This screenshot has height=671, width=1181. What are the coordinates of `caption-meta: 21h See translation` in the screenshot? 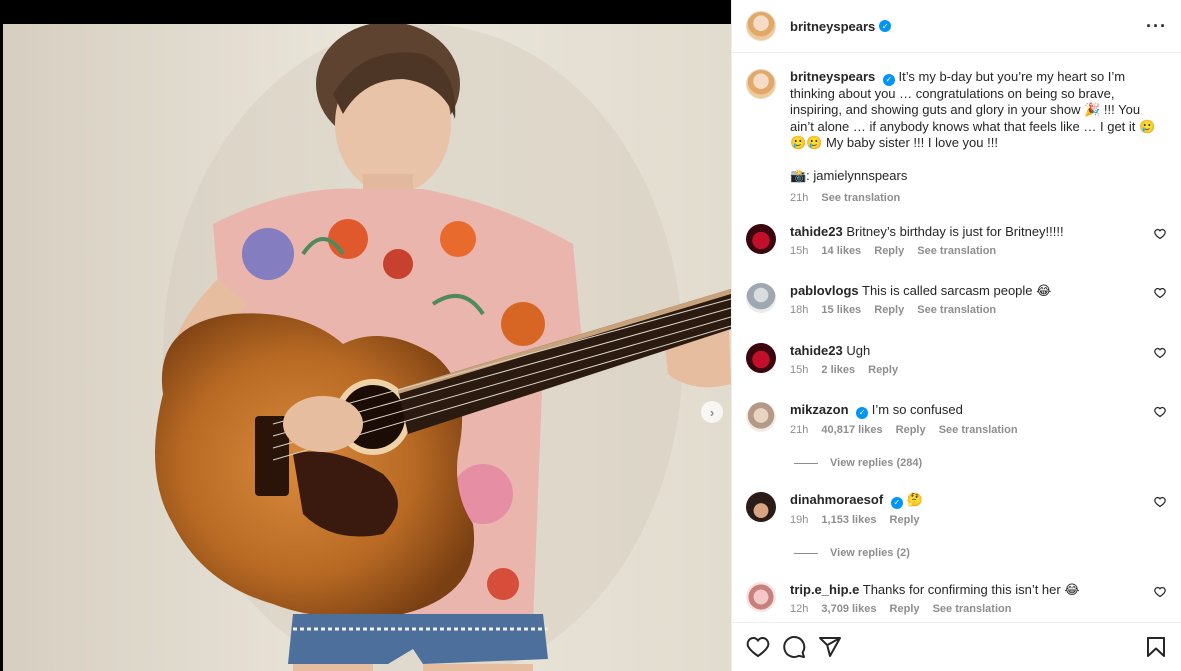 It's located at (975, 198).